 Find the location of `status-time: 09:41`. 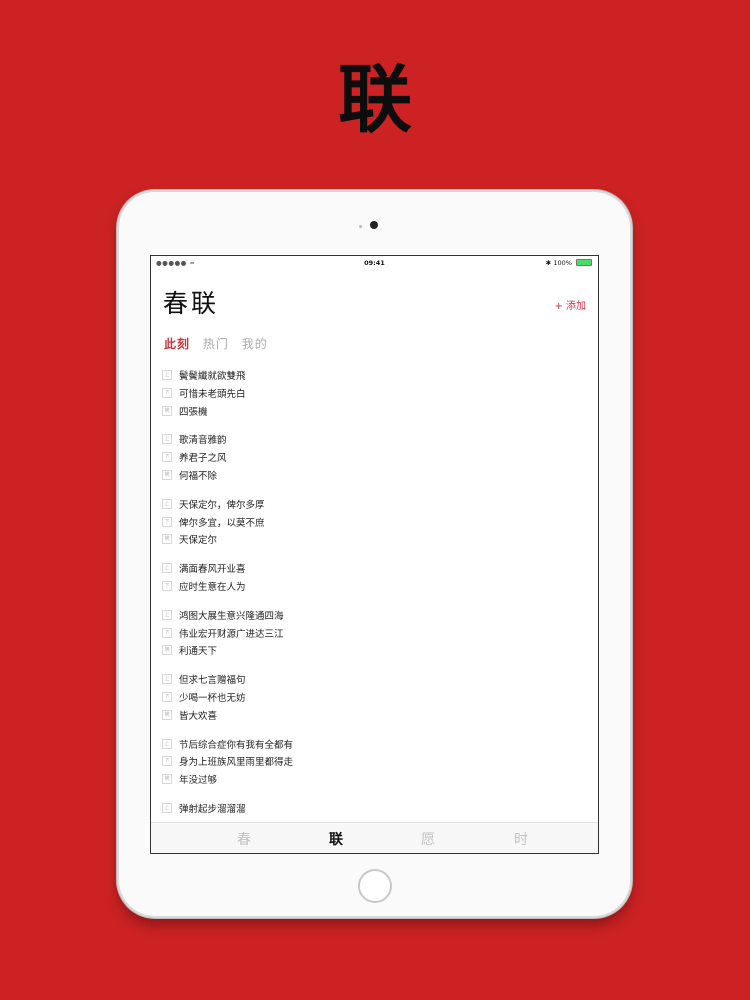

status-time: 09:41 is located at coordinates (374, 263).